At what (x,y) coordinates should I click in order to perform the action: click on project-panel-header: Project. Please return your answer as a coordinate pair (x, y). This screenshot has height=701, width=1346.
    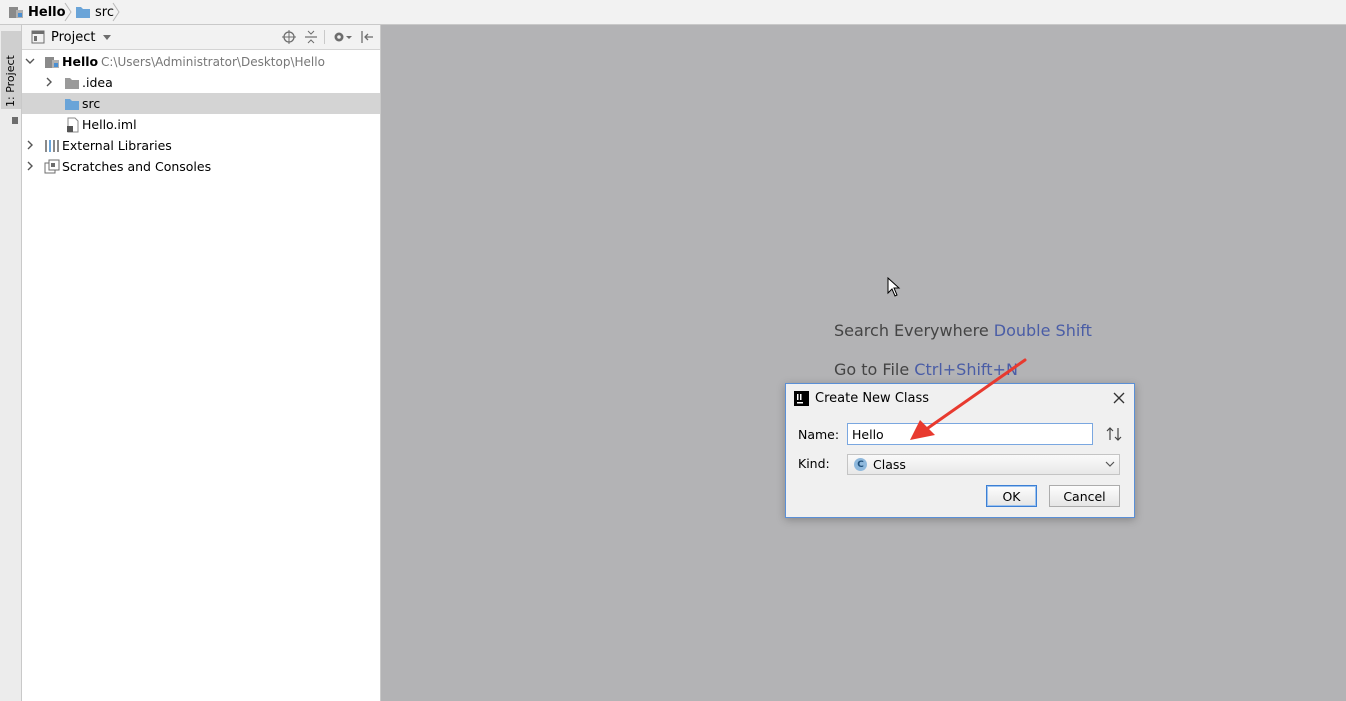
    Looking at the image, I should click on (201, 37).